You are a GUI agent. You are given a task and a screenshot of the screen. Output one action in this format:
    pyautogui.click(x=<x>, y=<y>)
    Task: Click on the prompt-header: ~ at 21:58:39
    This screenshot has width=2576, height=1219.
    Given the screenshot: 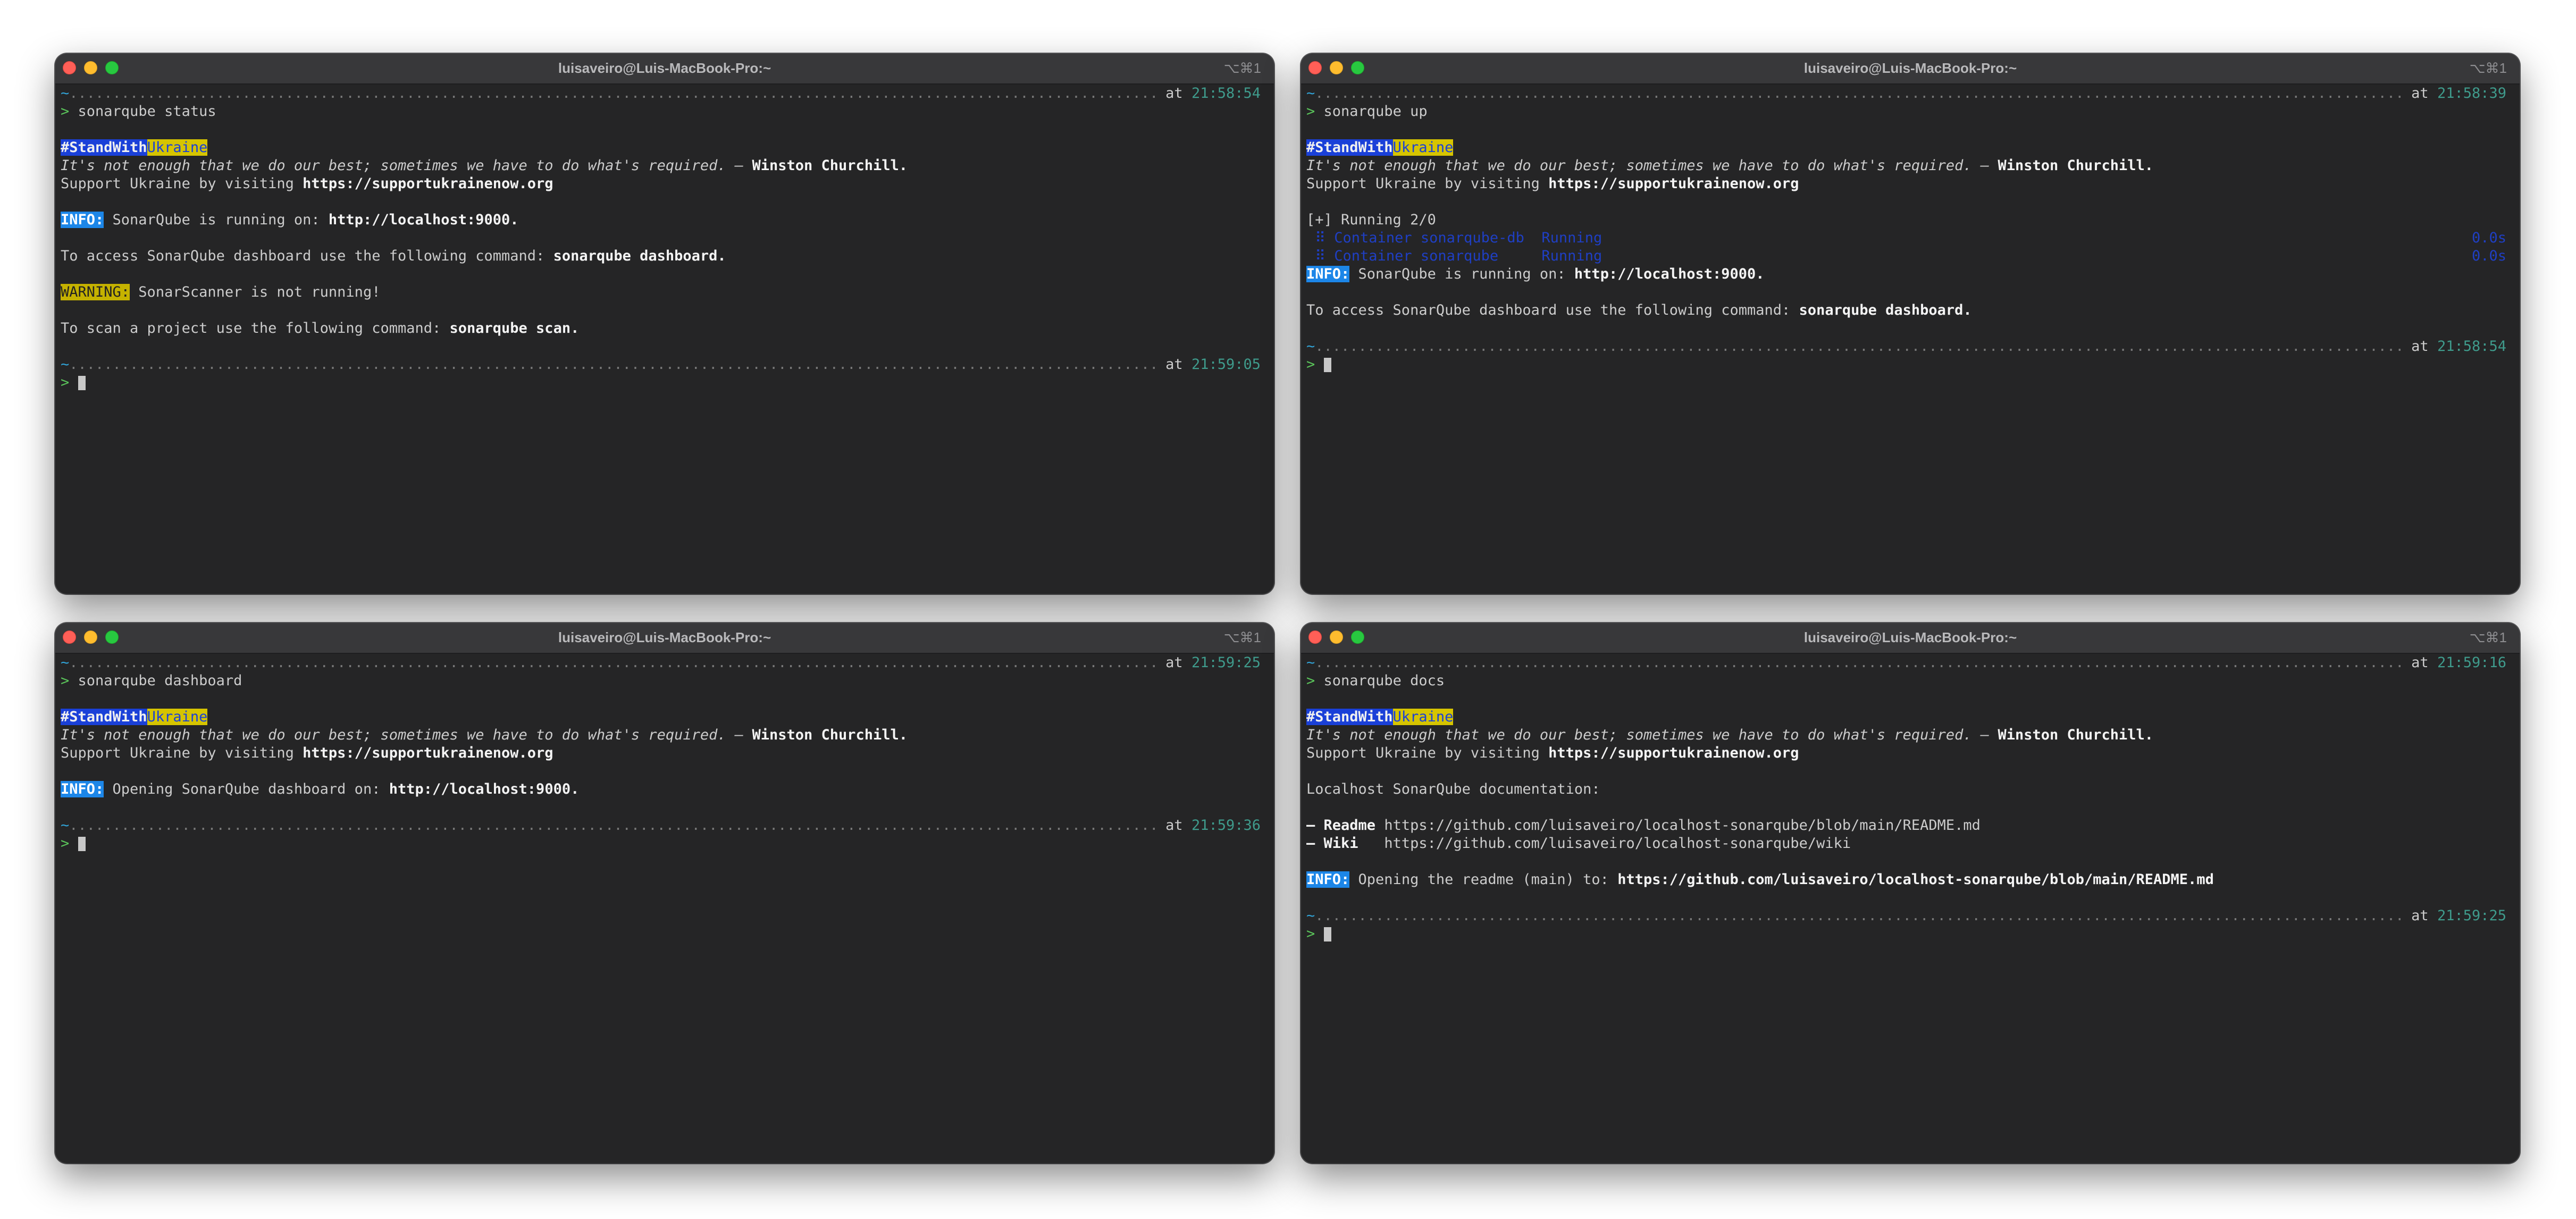 What is the action you would take?
    pyautogui.click(x=1906, y=94)
    